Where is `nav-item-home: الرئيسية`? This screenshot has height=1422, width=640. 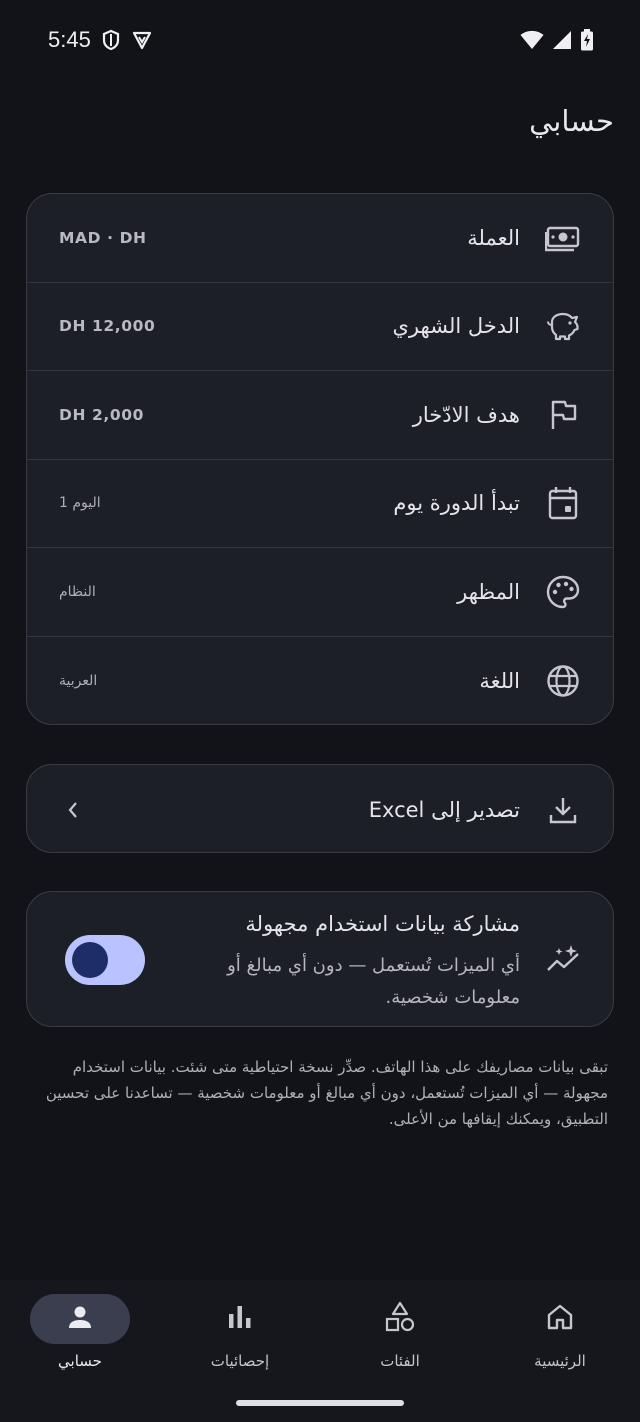
nav-item-home: الرئيسية is located at coordinates (560, 1339).